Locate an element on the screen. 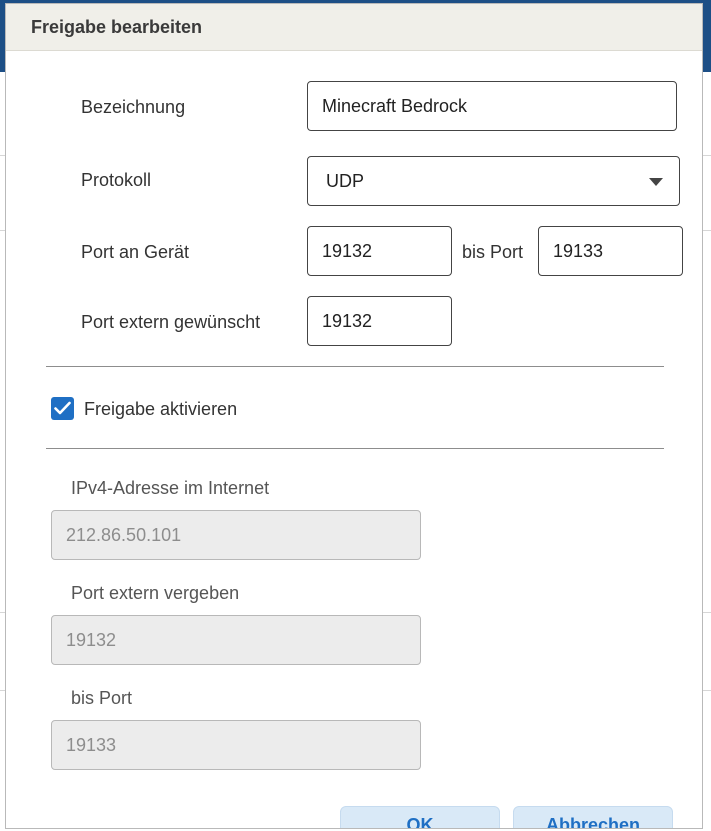 This screenshot has height=831, width=711. enable-share-checkbox is located at coordinates (62, 408).